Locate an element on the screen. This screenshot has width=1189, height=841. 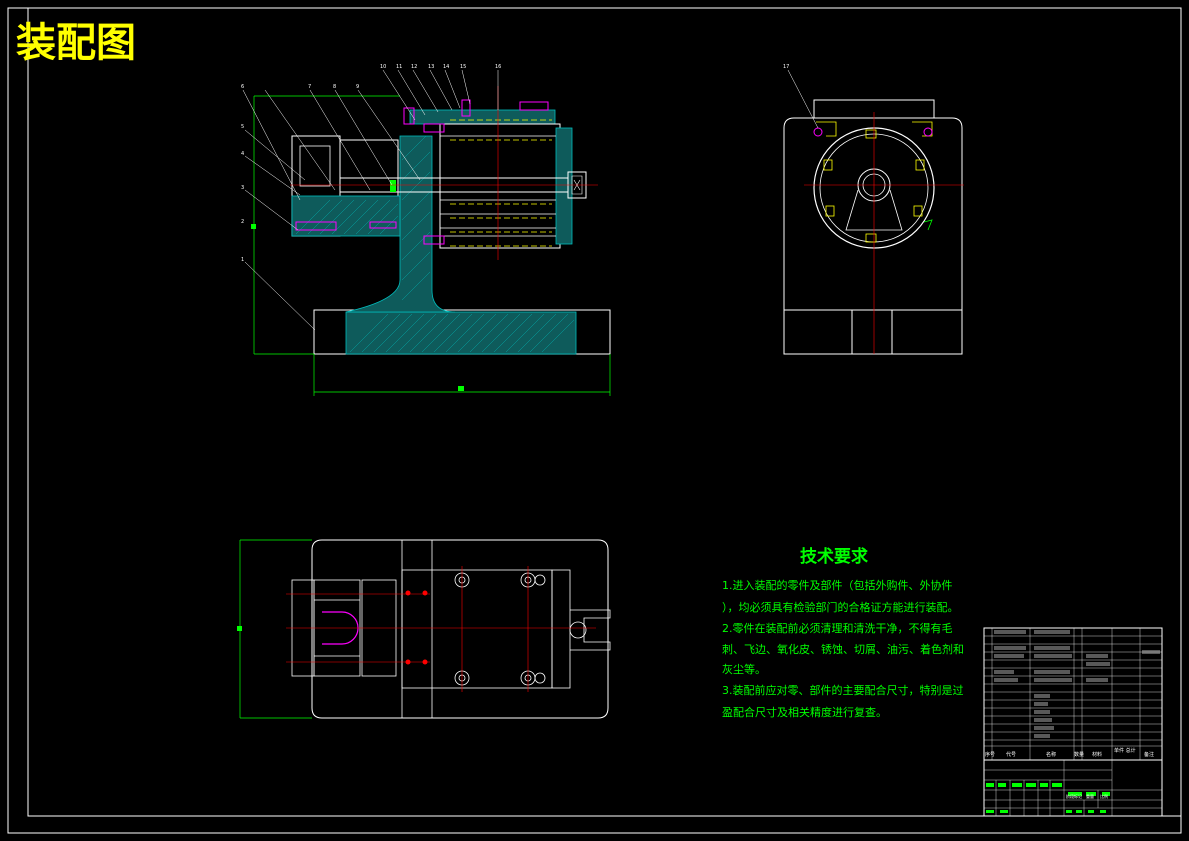
footer-stage-mark: 阶段标记 is located at coordinates (1074, 796).